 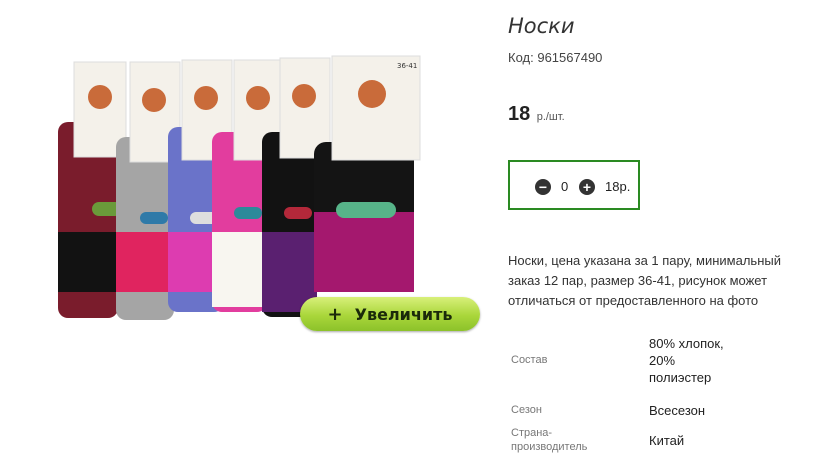 What do you see at coordinates (618, 410) in the screenshot?
I see `property-row: Сезон Всесезон` at bounding box center [618, 410].